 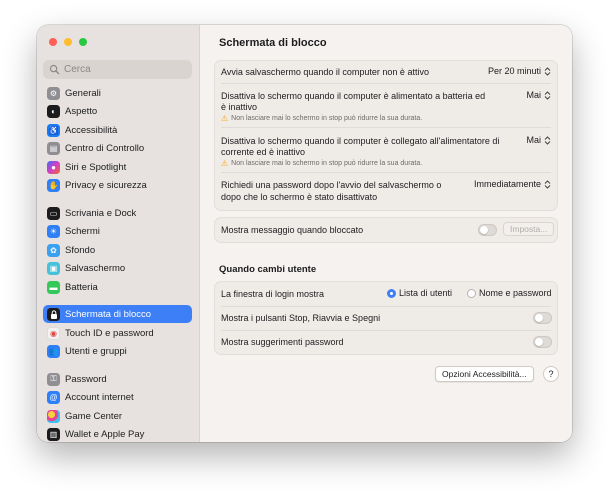 I want to click on at-icon: @, so click(x=53, y=397).